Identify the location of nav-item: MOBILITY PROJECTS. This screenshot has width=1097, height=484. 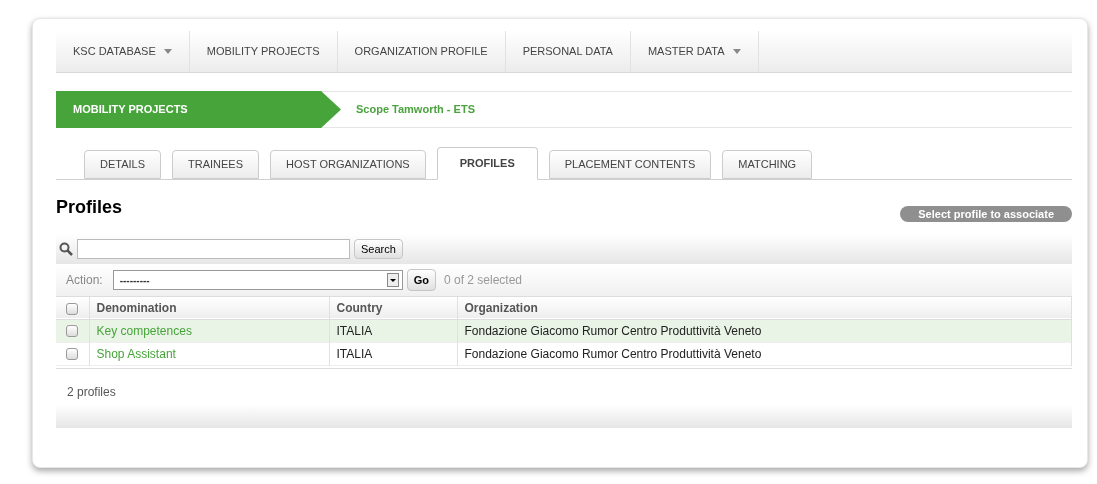
(263, 51).